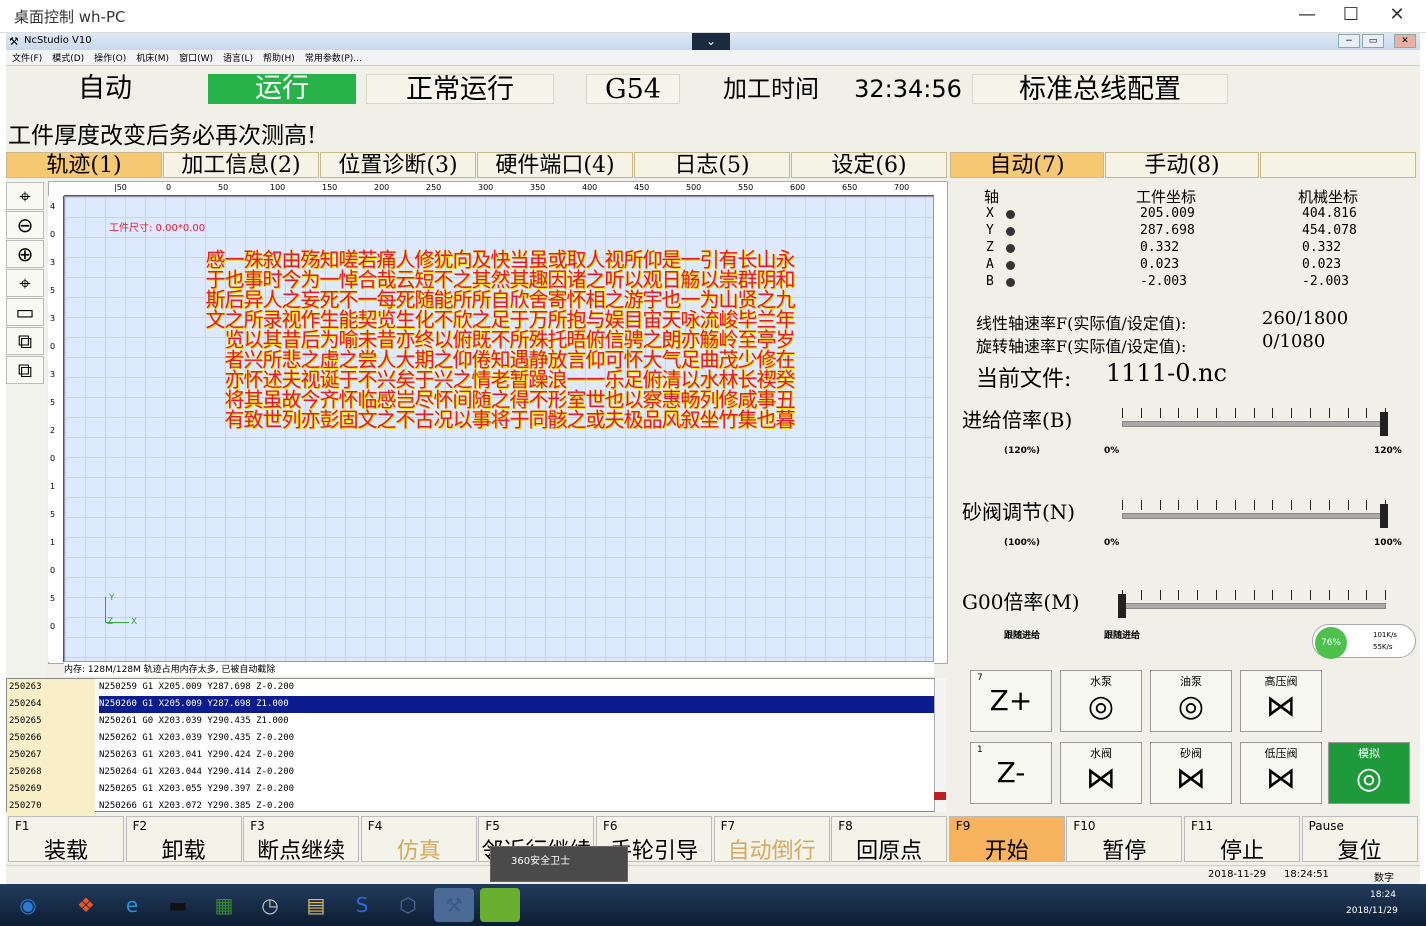 This screenshot has width=1426, height=926. I want to click on io-button: 水阀 ⋈, so click(1101, 773).